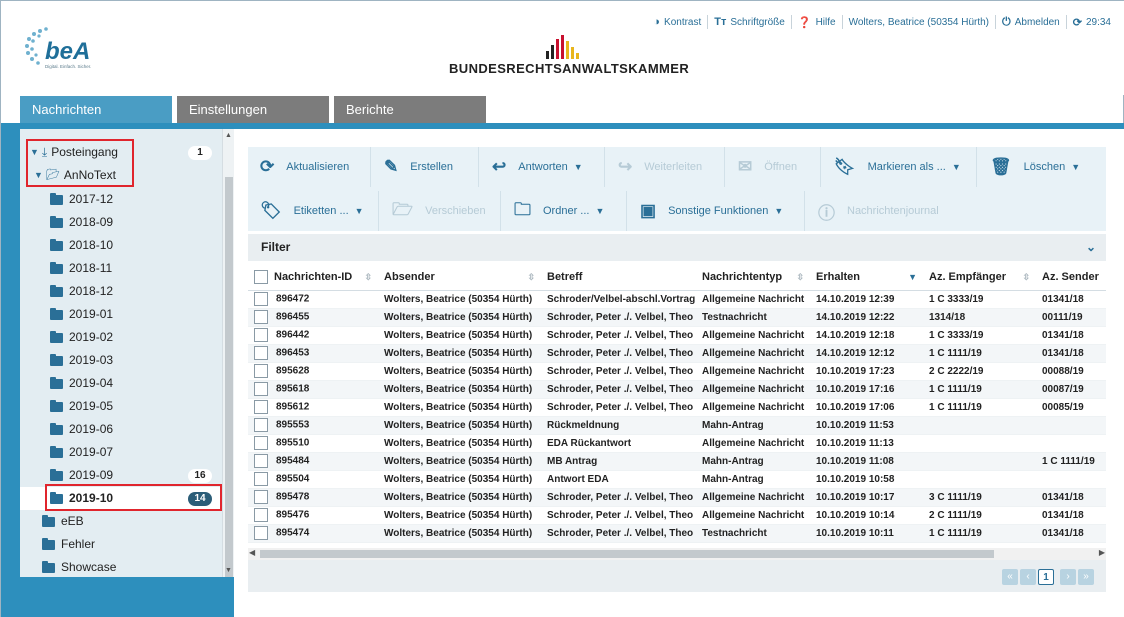  Describe the element at coordinates (878, 211) in the screenshot. I see `journal-button: ⓘ Nachrichtenjournal` at that location.